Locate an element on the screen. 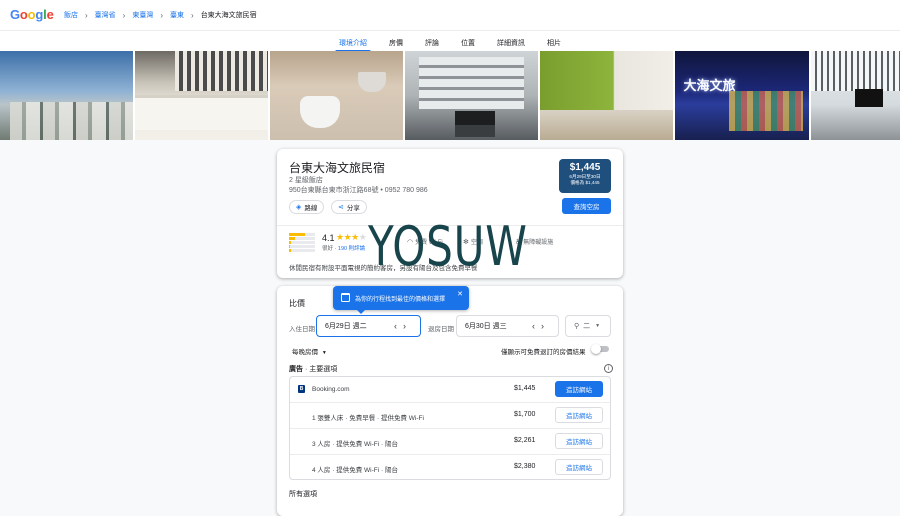  offer-price: $2,261 is located at coordinates (525, 440).